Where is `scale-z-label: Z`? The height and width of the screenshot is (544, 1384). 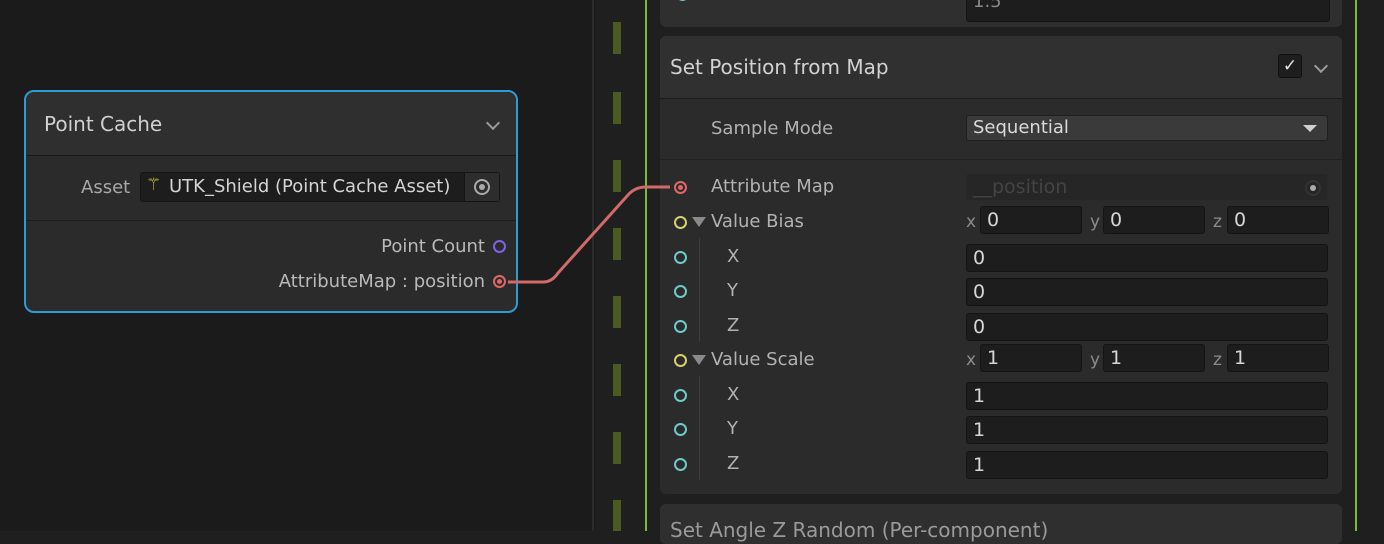
scale-z-label: Z is located at coordinates (733, 463).